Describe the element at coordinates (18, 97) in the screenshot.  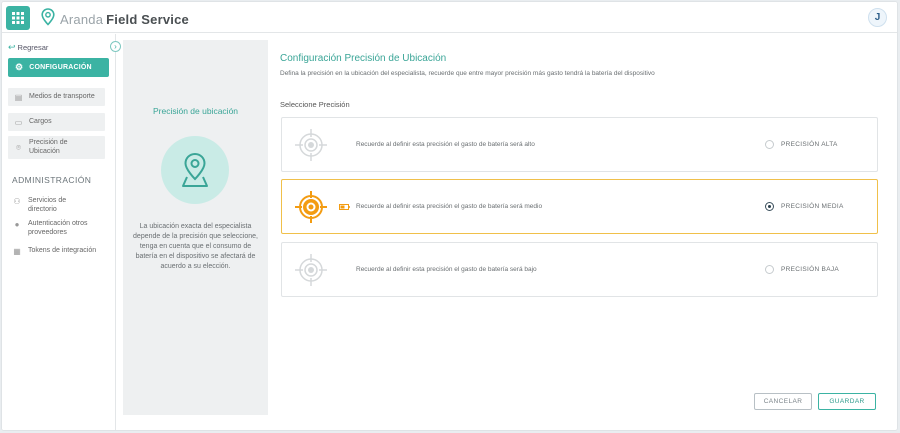
I see `car-icon: ▤` at that location.